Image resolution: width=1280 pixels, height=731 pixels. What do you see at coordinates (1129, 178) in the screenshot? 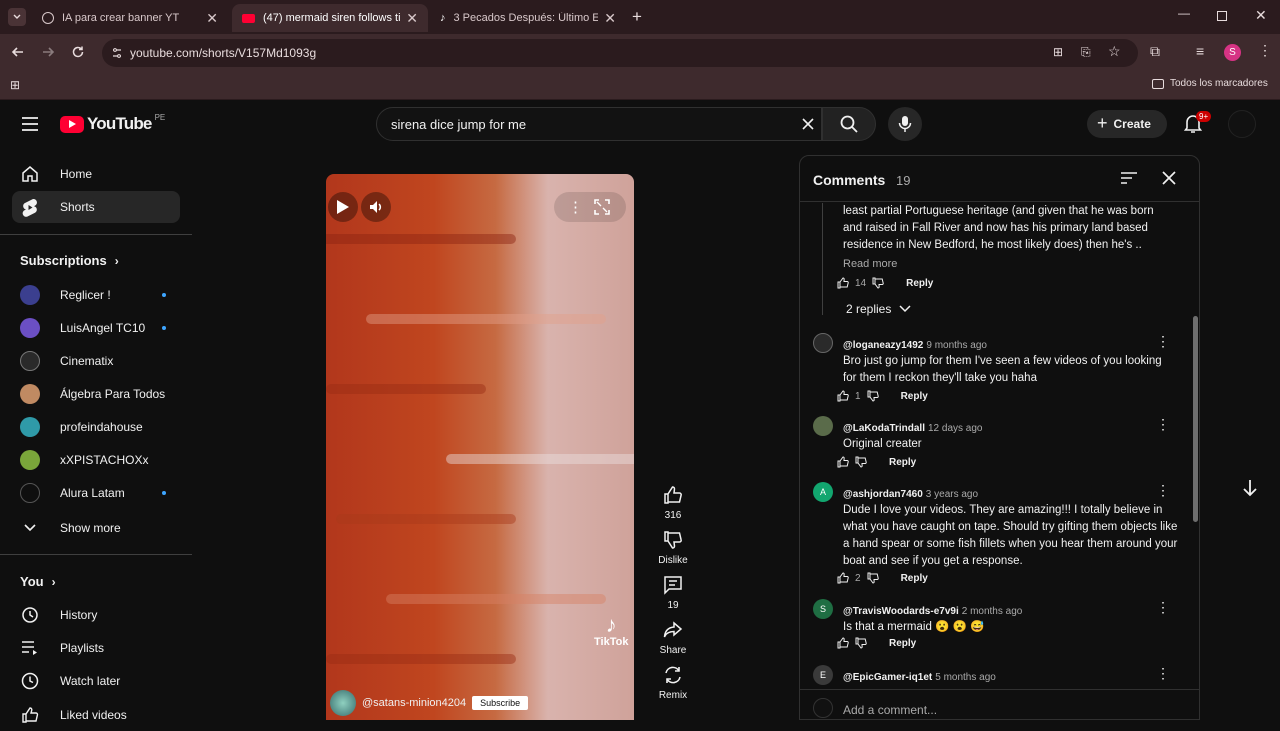
I see `sort-comments-button` at bounding box center [1129, 178].